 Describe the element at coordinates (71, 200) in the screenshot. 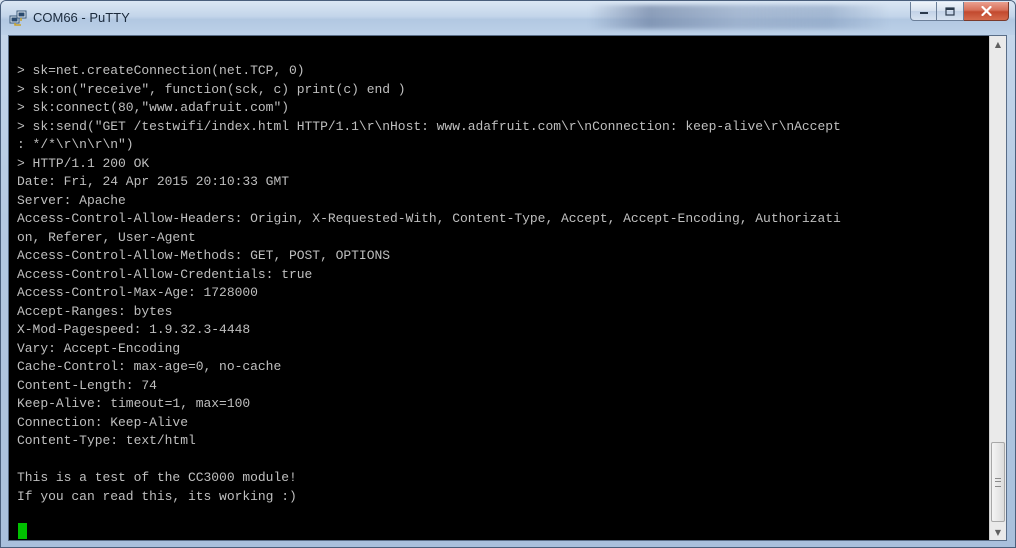

I see `terminal-line: Server: Apache` at that location.